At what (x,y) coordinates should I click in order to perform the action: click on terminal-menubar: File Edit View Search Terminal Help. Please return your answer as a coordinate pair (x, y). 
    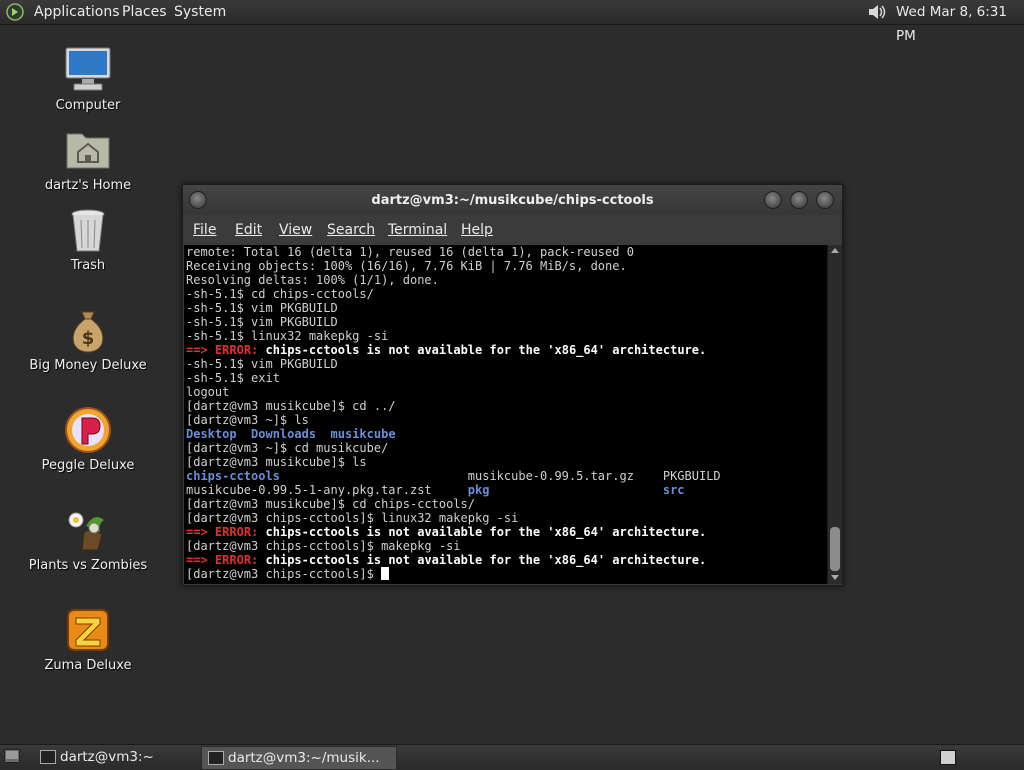
    Looking at the image, I should click on (512, 230).